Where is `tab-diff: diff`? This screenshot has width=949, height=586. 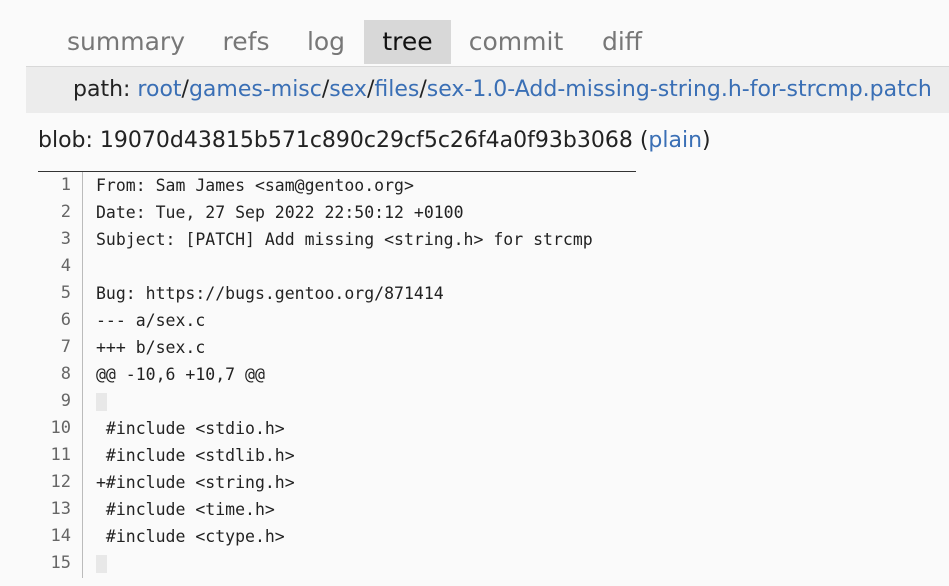 tab-diff: diff is located at coordinates (622, 42).